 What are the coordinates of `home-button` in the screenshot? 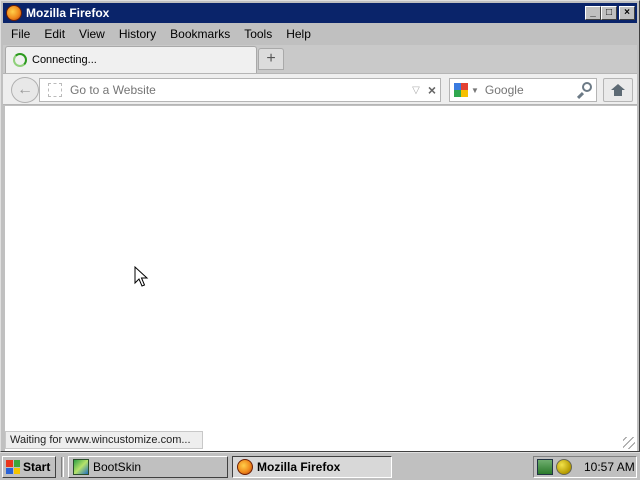 It's located at (618, 90).